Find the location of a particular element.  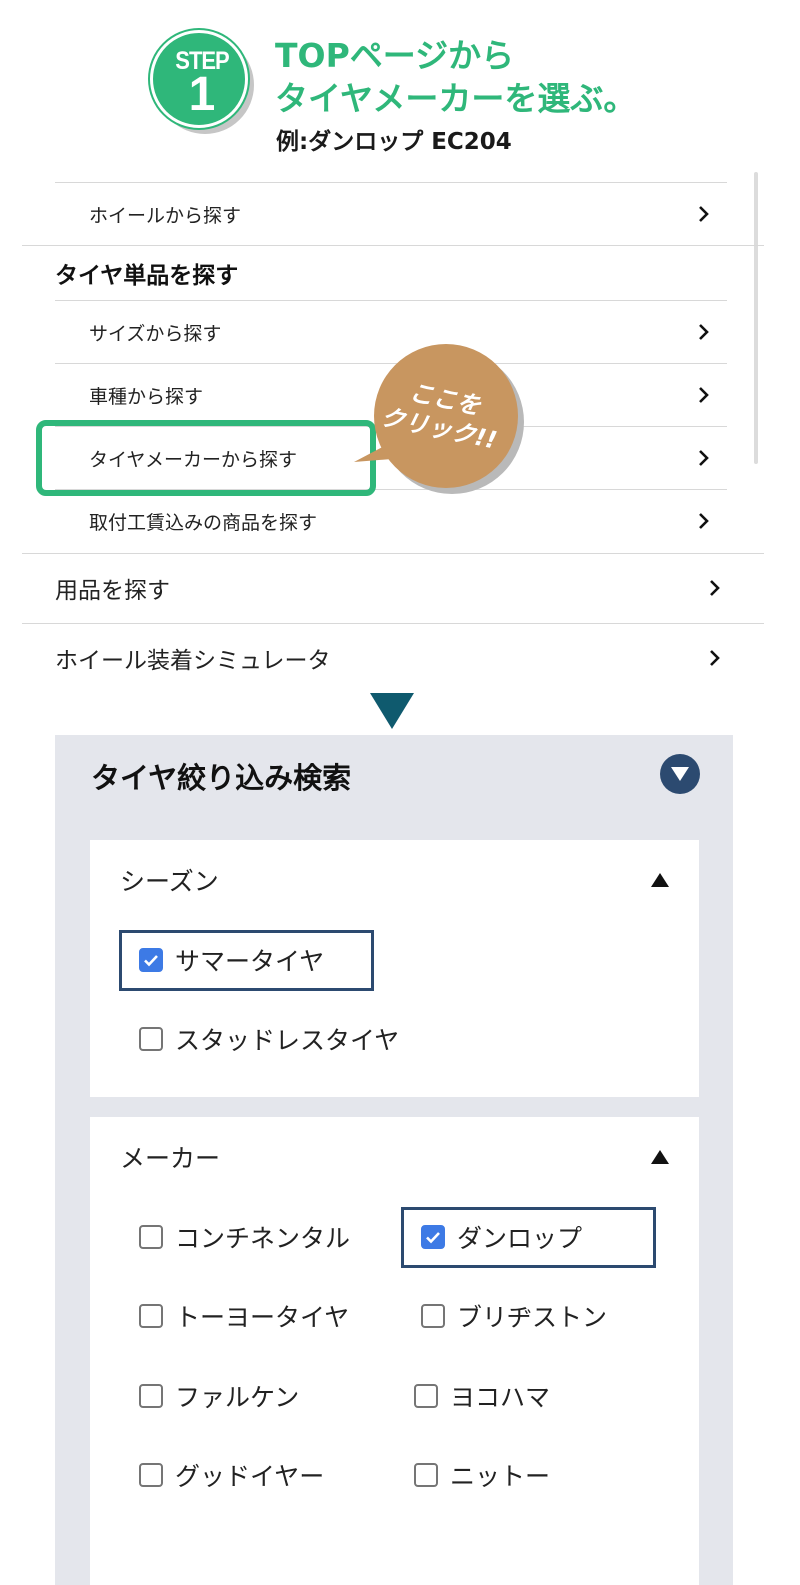

option-label: サマータイヤ is located at coordinates (250, 961).